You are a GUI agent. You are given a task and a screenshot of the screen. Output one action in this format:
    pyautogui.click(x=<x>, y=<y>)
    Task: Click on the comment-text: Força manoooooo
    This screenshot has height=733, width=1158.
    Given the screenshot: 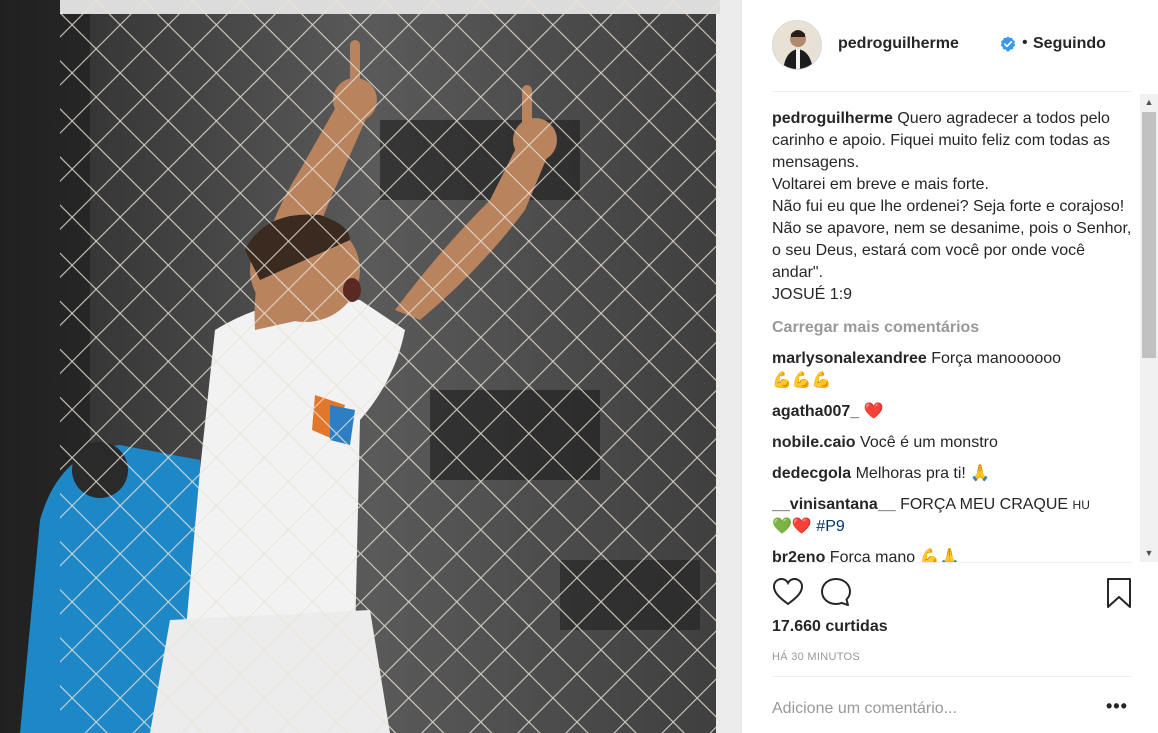 What is the action you would take?
    pyautogui.click(x=996, y=358)
    